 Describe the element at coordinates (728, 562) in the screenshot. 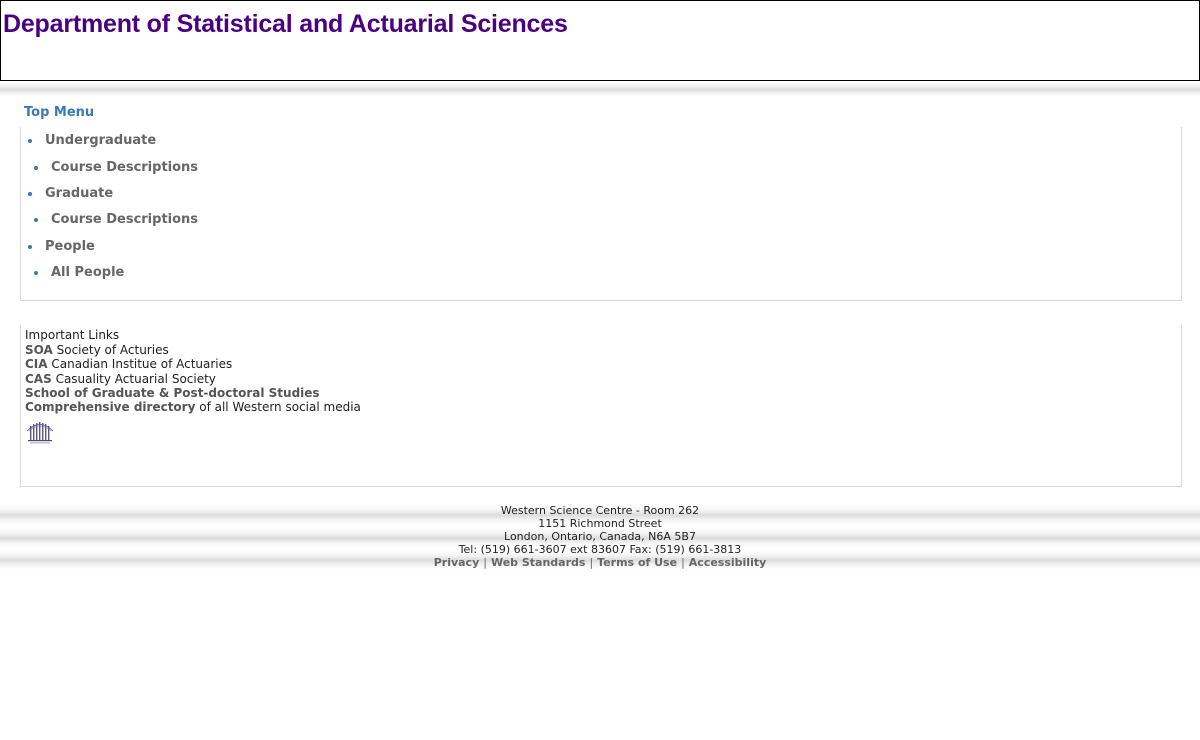

I see `footer-link-accessibility: Accessibility` at that location.